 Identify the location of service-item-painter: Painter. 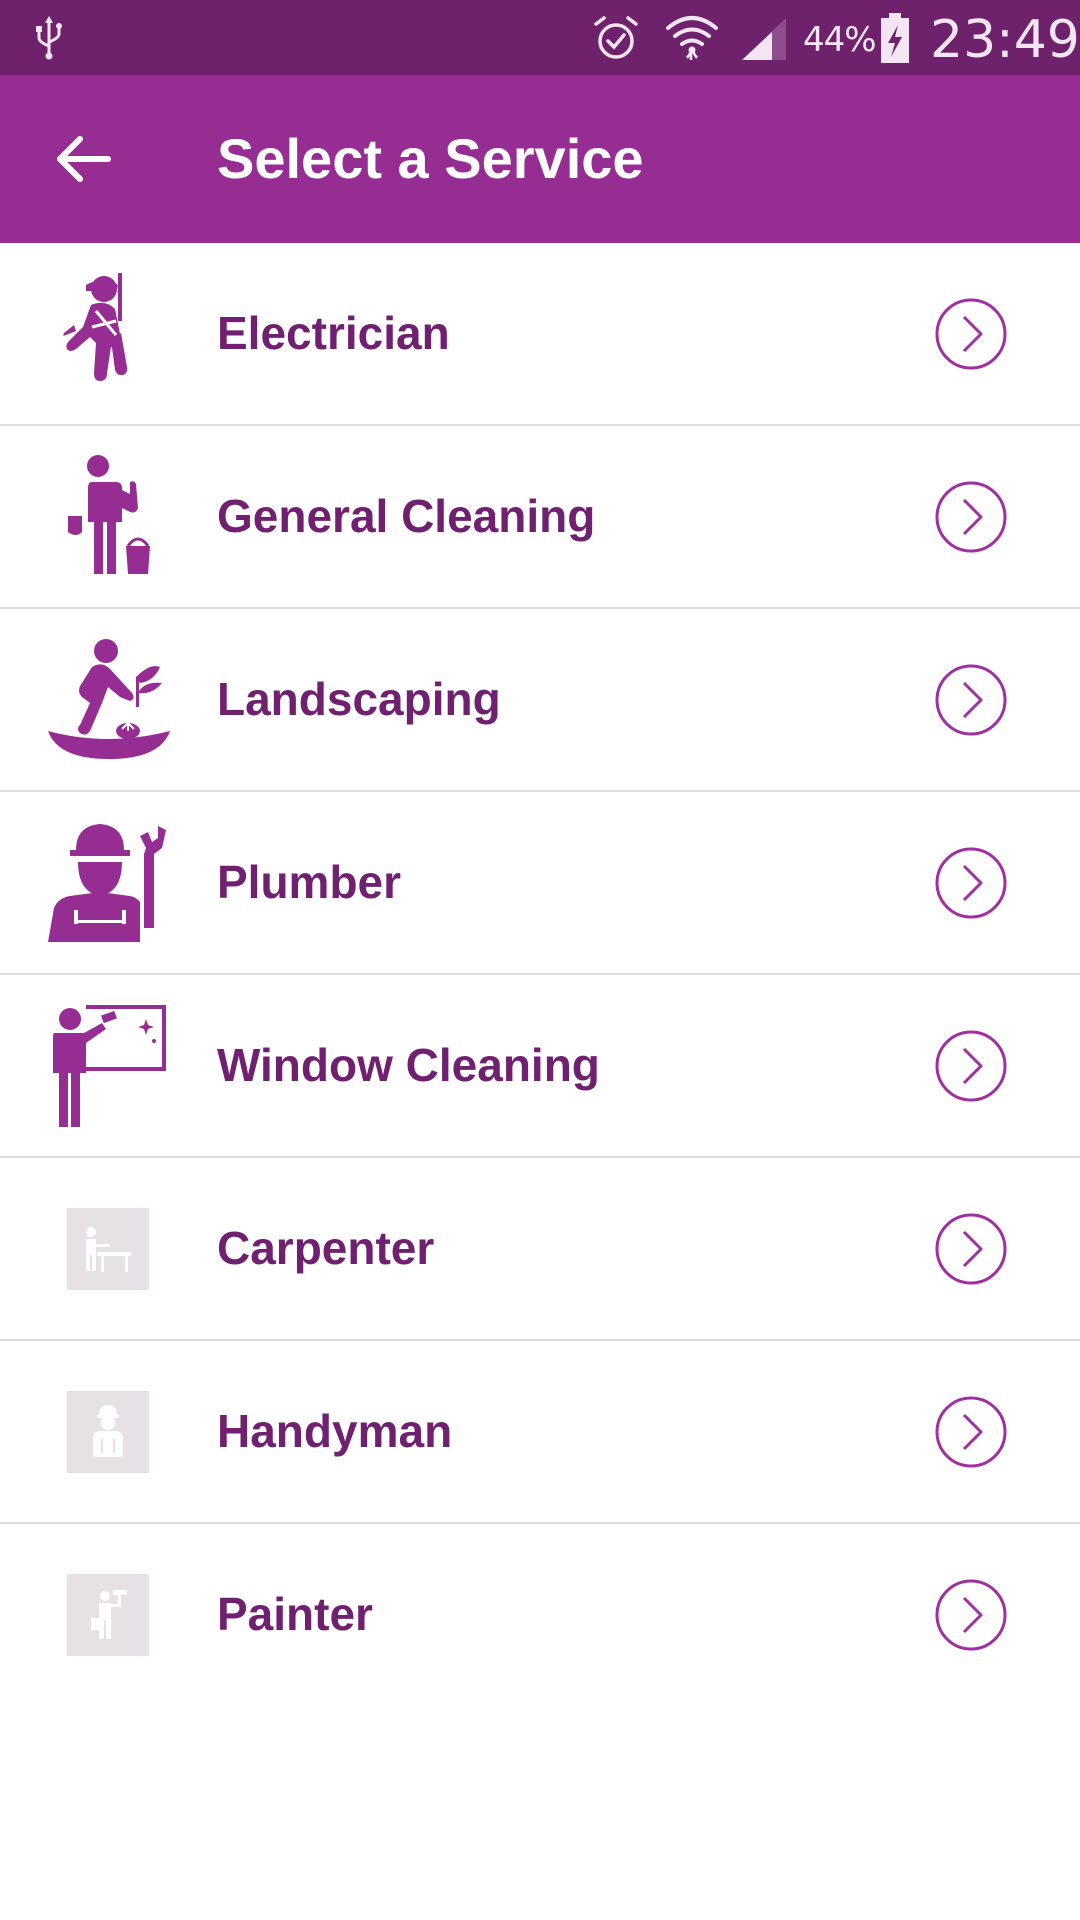
(540, 1614).